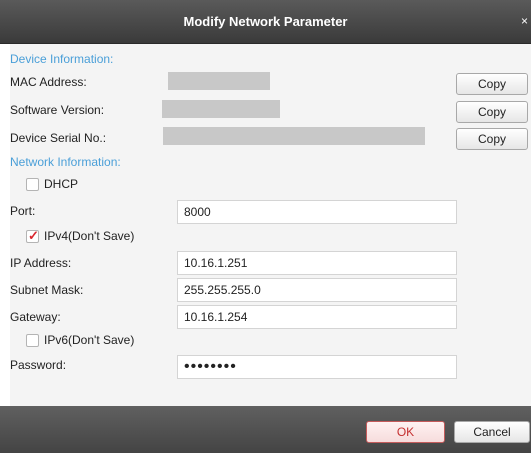  What do you see at coordinates (62, 59) in the screenshot?
I see `device-information-header: Device Information:` at bounding box center [62, 59].